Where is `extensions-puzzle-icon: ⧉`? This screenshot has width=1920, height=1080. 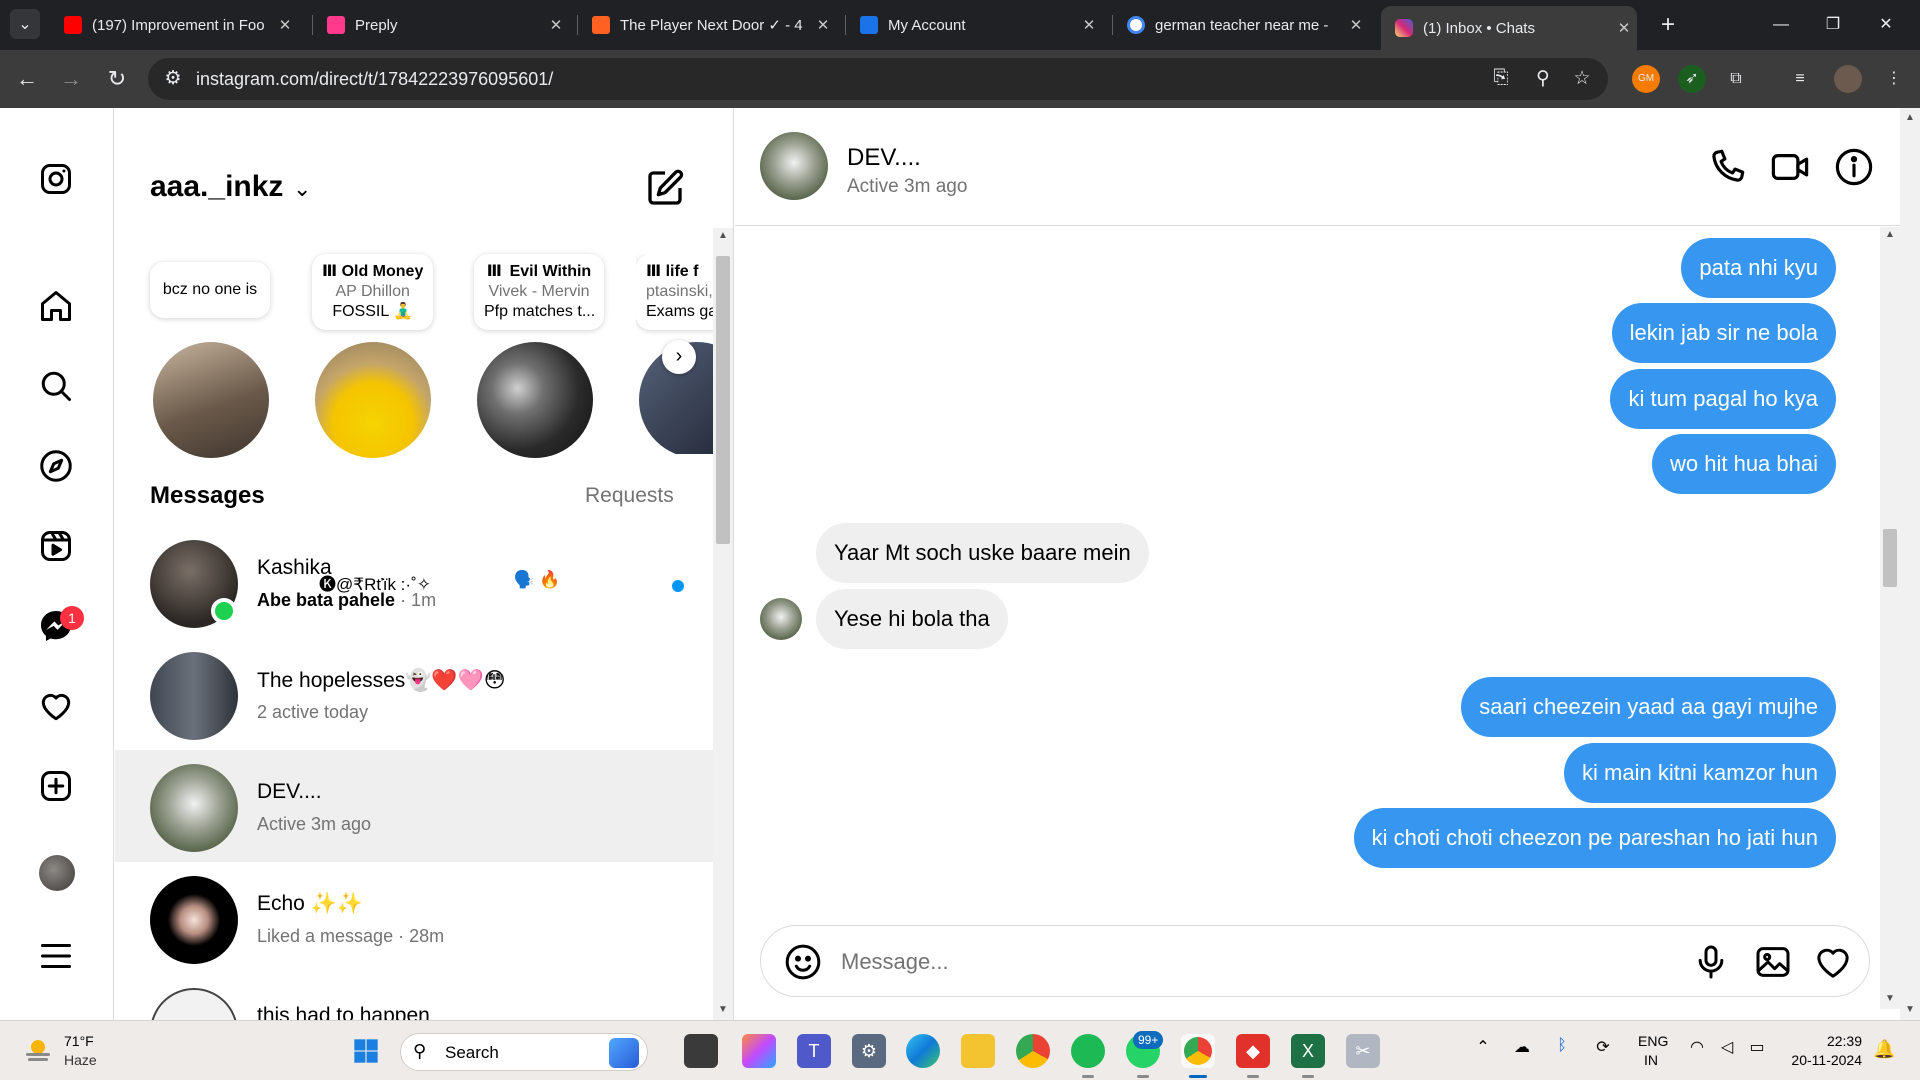 extensions-puzzle-icon: ⧉ is located at coordinates (1736, 79).